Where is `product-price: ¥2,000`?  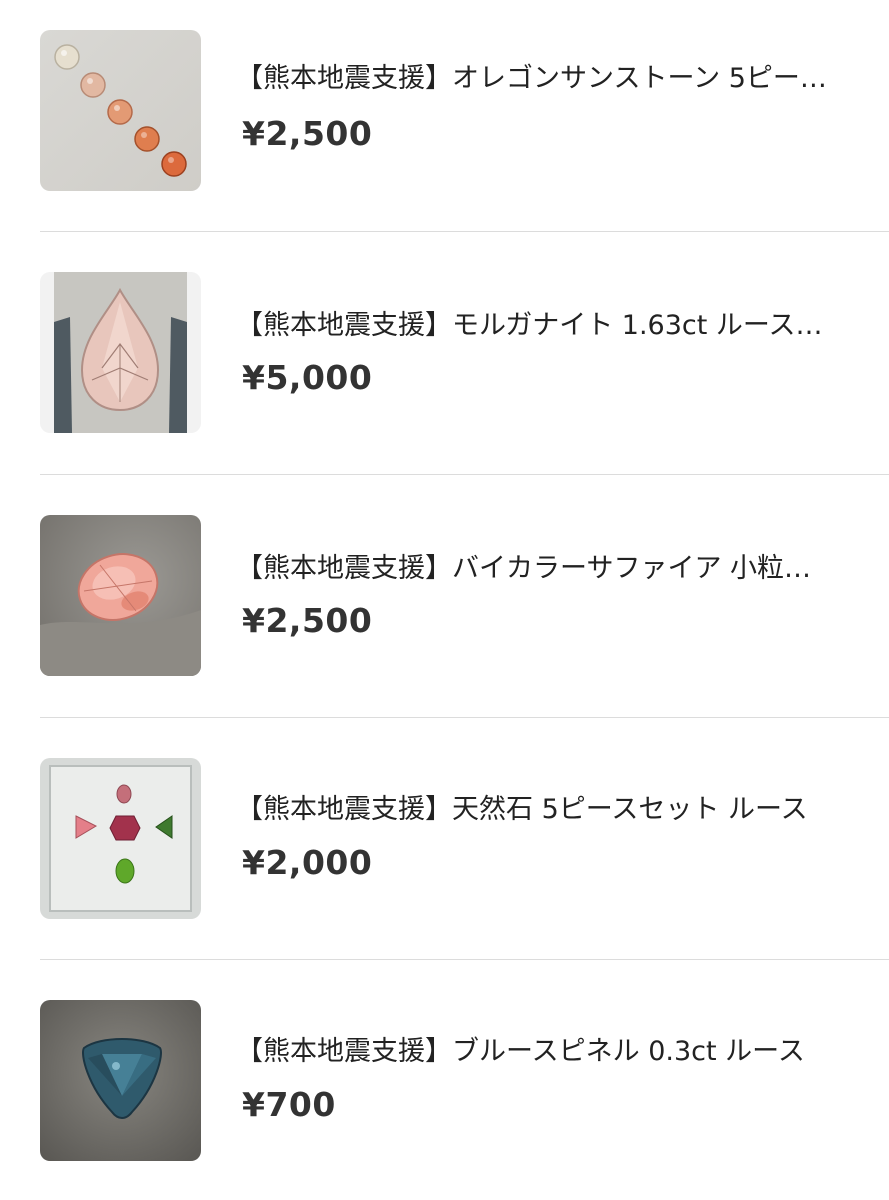 product-price: ¥2,000 is located at coordinates (307, 862).